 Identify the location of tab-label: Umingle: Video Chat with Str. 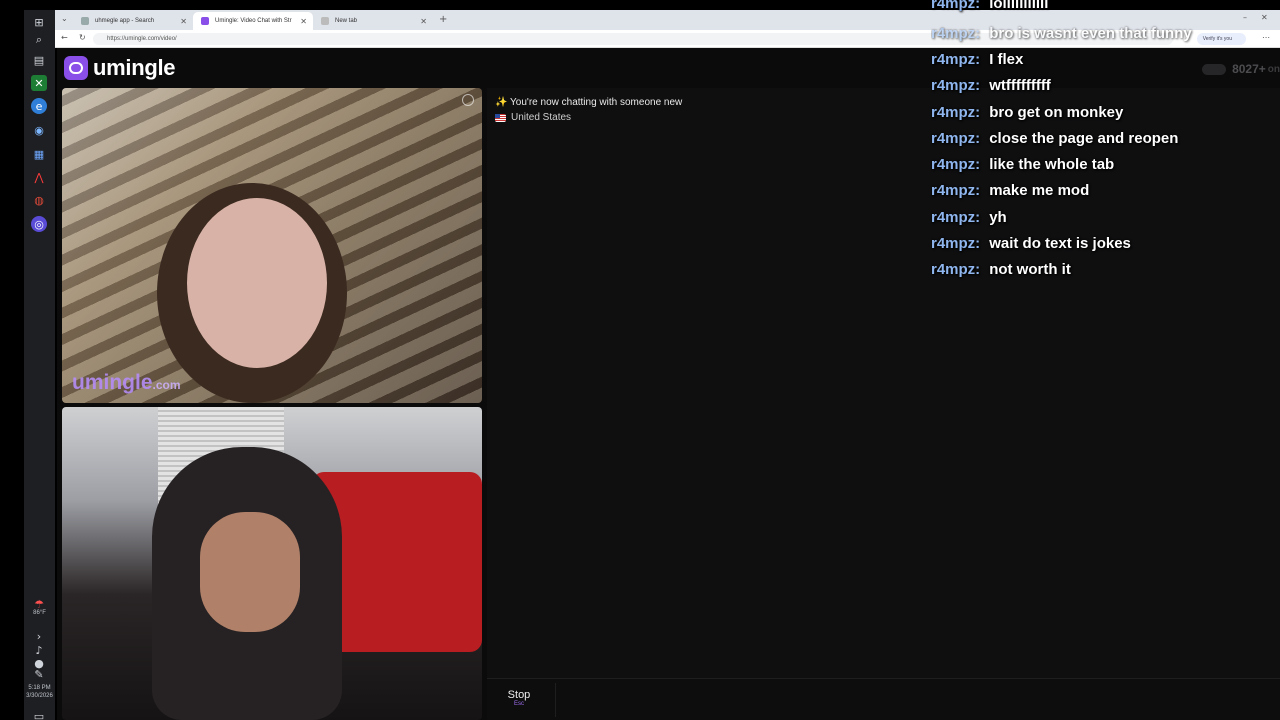
(253, 21).